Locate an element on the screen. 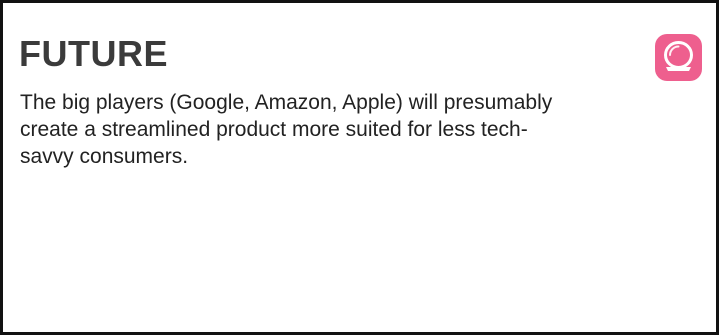 This screenshot has height=335, width=719. card-title: FUTURE is located at coordinates (93, 53).